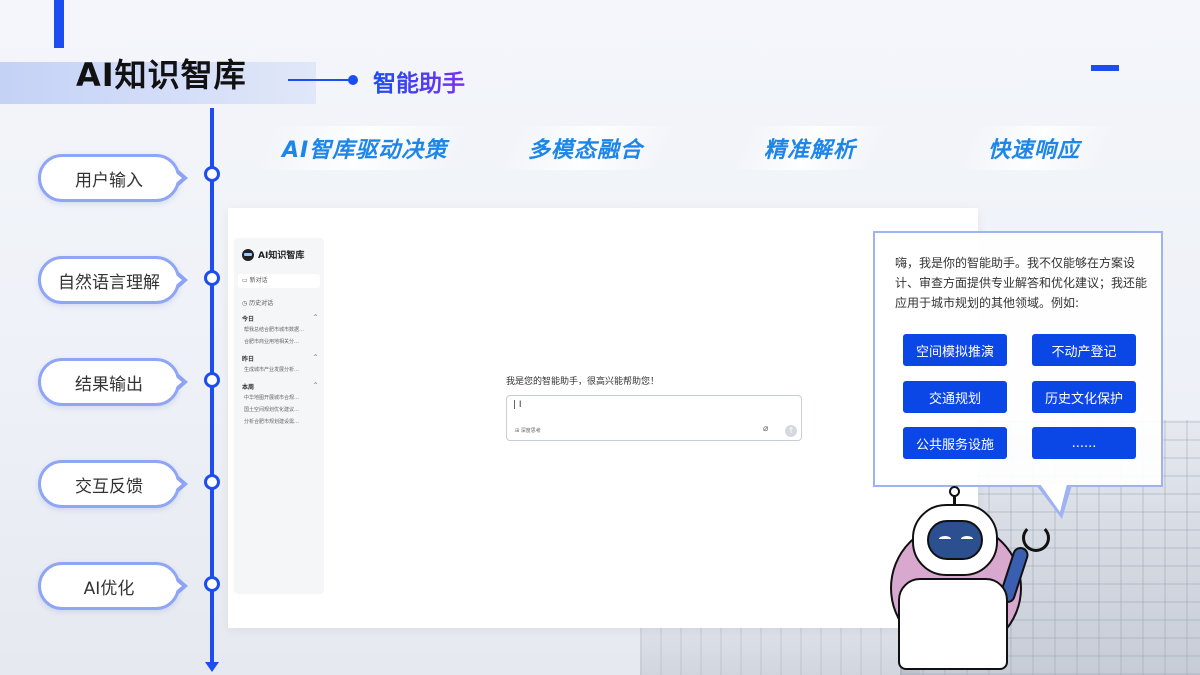  Describe the element at coordinates (248, 387) in the screenshot. I see `group-label: 本周` at that location.